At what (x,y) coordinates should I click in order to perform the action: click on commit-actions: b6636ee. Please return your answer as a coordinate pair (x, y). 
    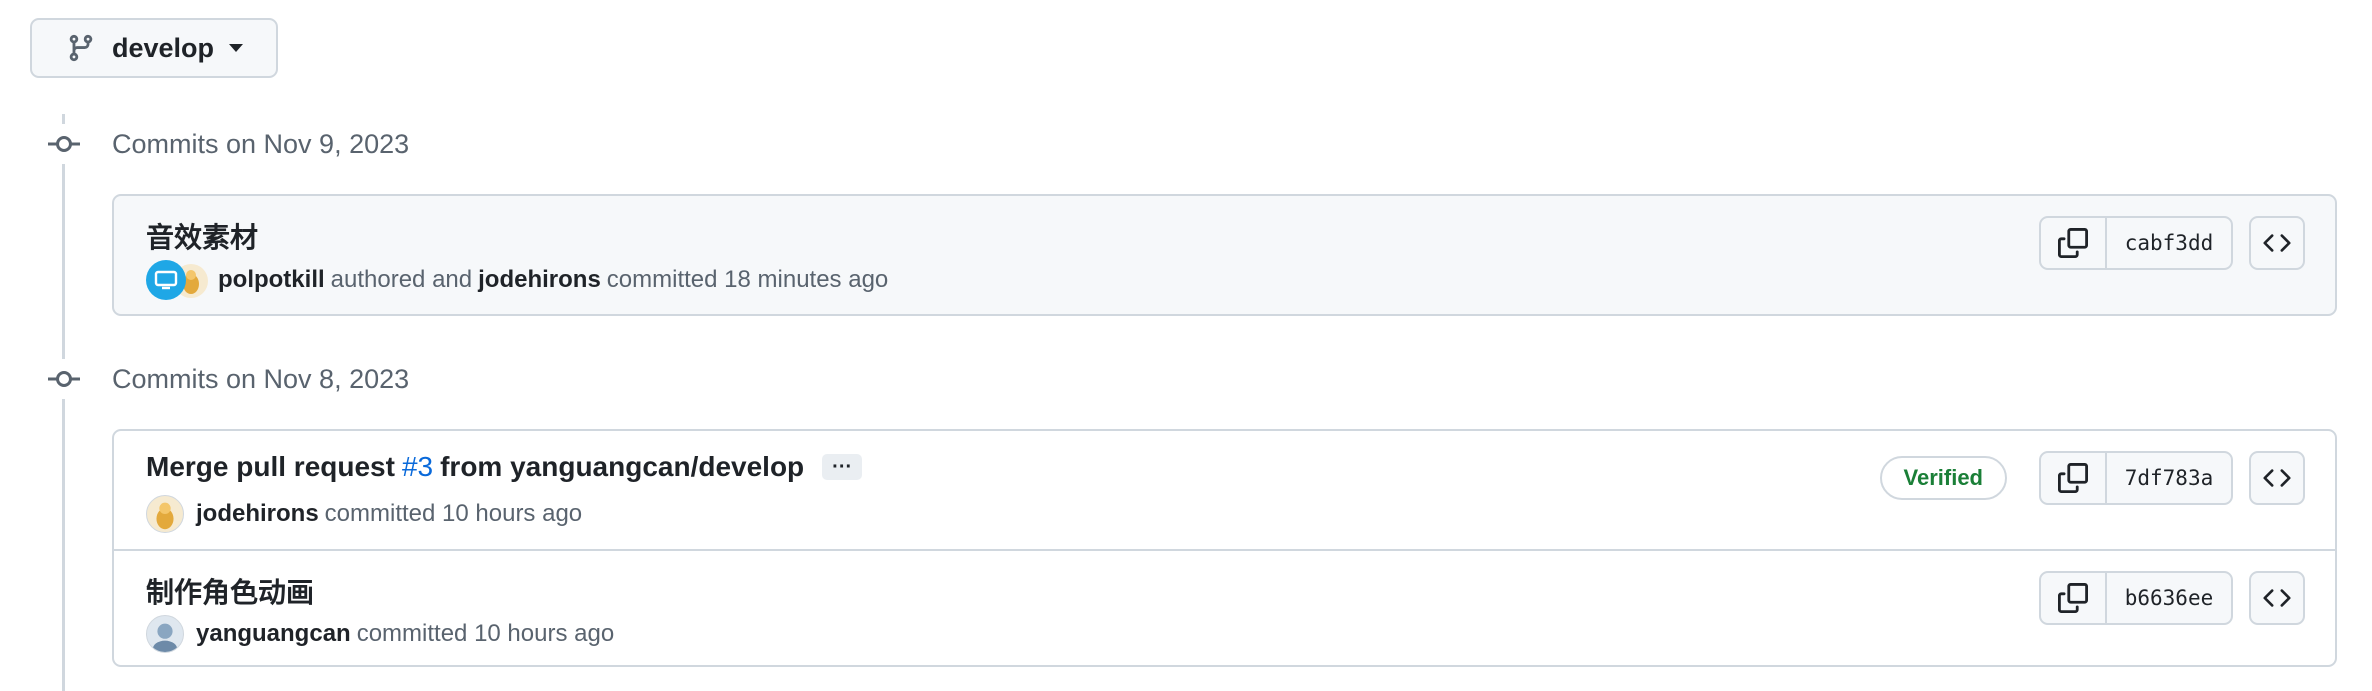
    Looking at the image, I should click on (2172, 598).